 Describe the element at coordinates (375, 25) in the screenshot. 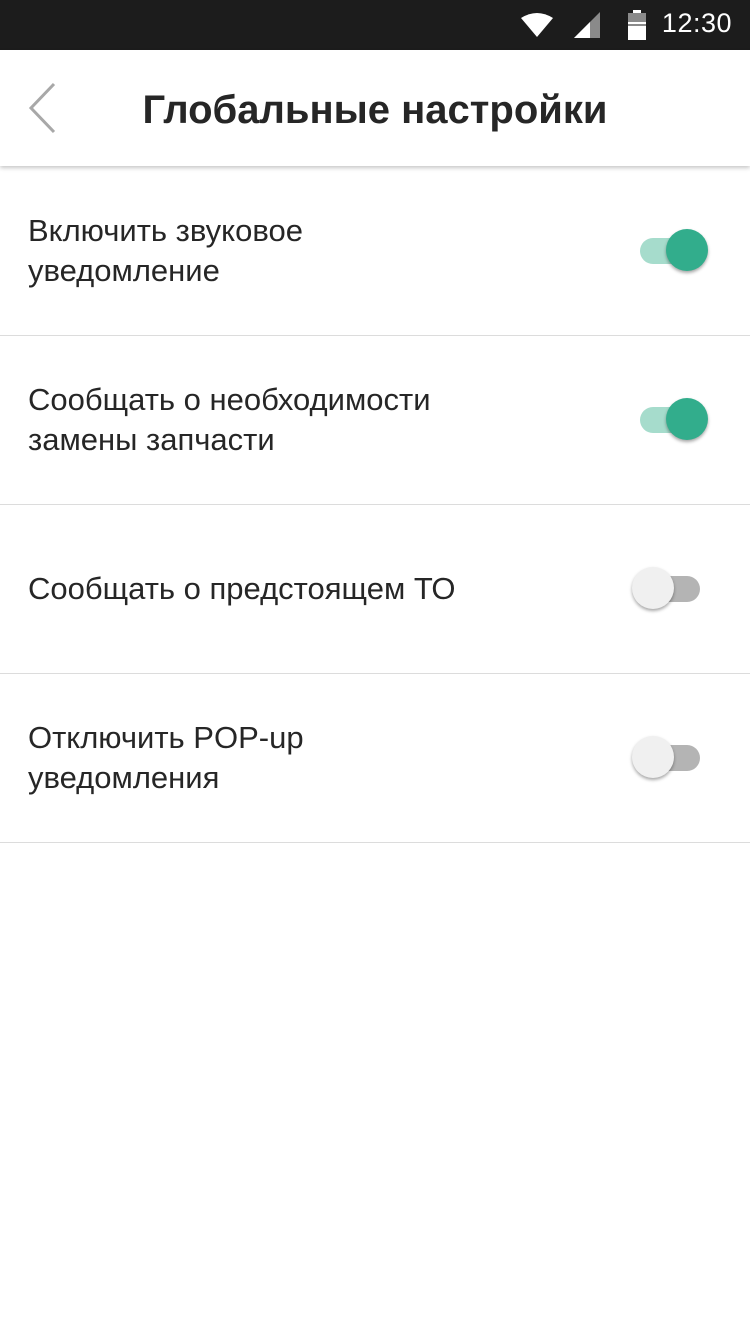

I see `status-bar: 12:30` at that location.